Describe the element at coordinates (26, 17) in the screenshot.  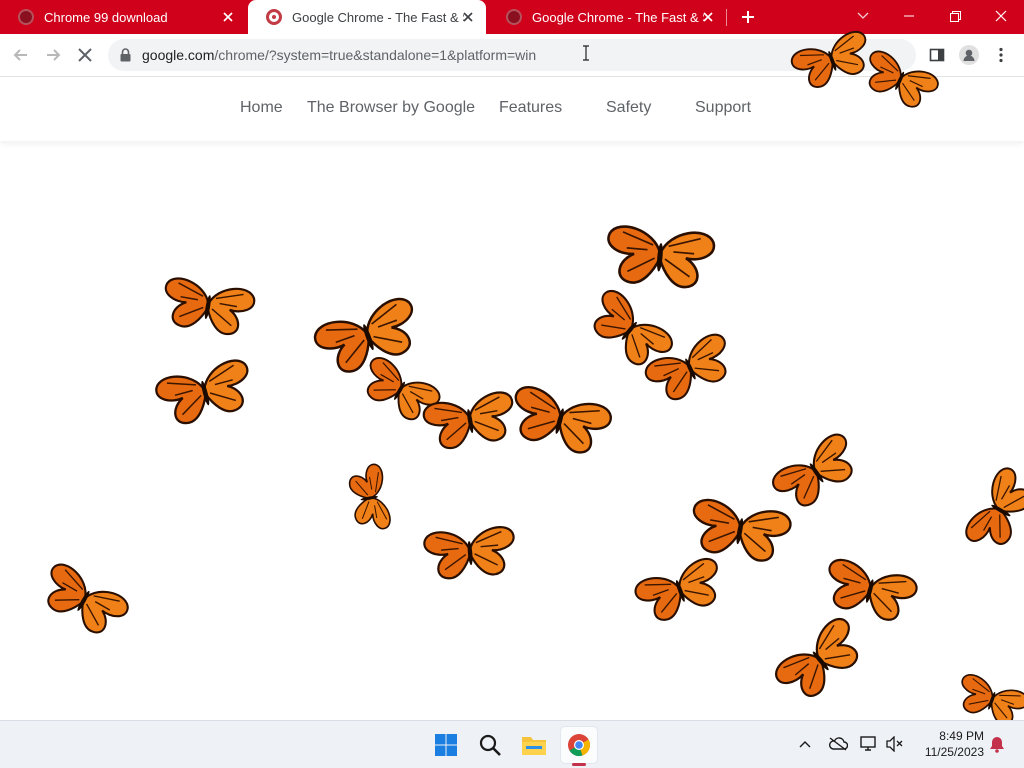
I see `globe-favicon-icon` at that location.